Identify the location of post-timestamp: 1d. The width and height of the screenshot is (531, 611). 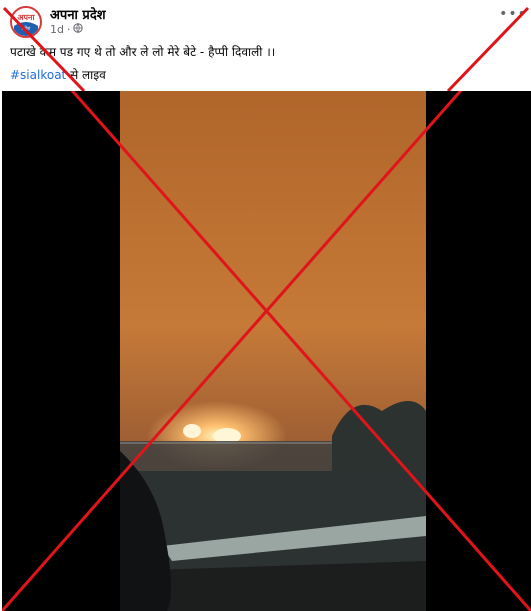
(57, 29).